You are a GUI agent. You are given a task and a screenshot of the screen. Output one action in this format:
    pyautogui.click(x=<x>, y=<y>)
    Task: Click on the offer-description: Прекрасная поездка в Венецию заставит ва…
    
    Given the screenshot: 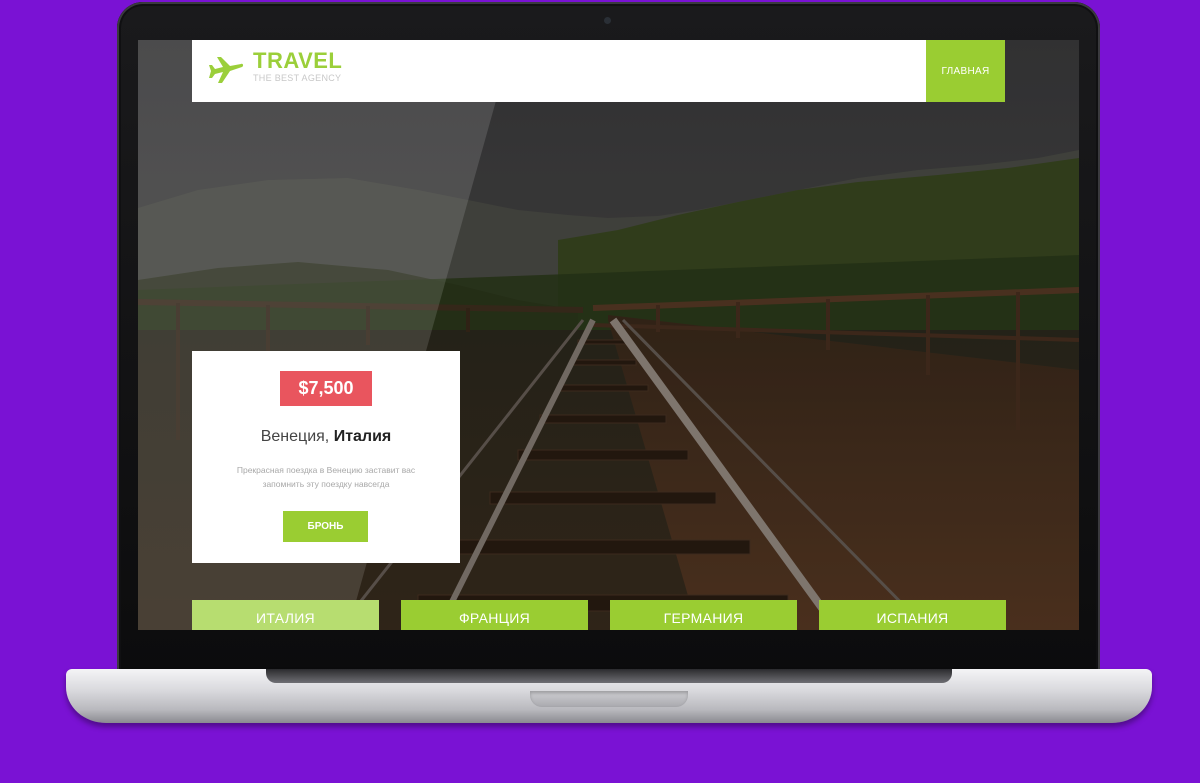 What is the action you would take?
    pyautogui.click(x=326, y=477)
    